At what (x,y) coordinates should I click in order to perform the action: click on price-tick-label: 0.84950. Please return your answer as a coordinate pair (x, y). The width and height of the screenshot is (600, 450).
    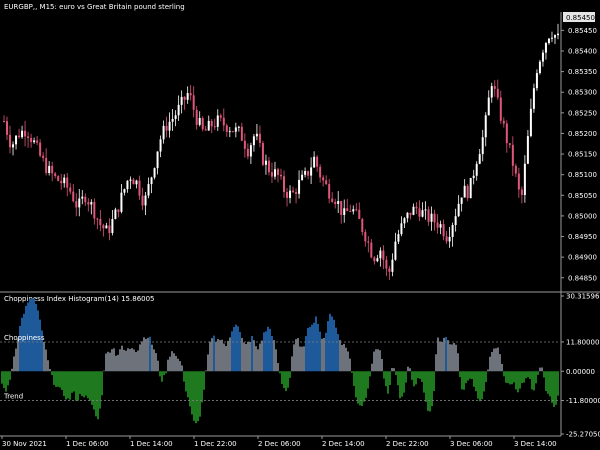
    Looking at the image, I should click on (582, 237).